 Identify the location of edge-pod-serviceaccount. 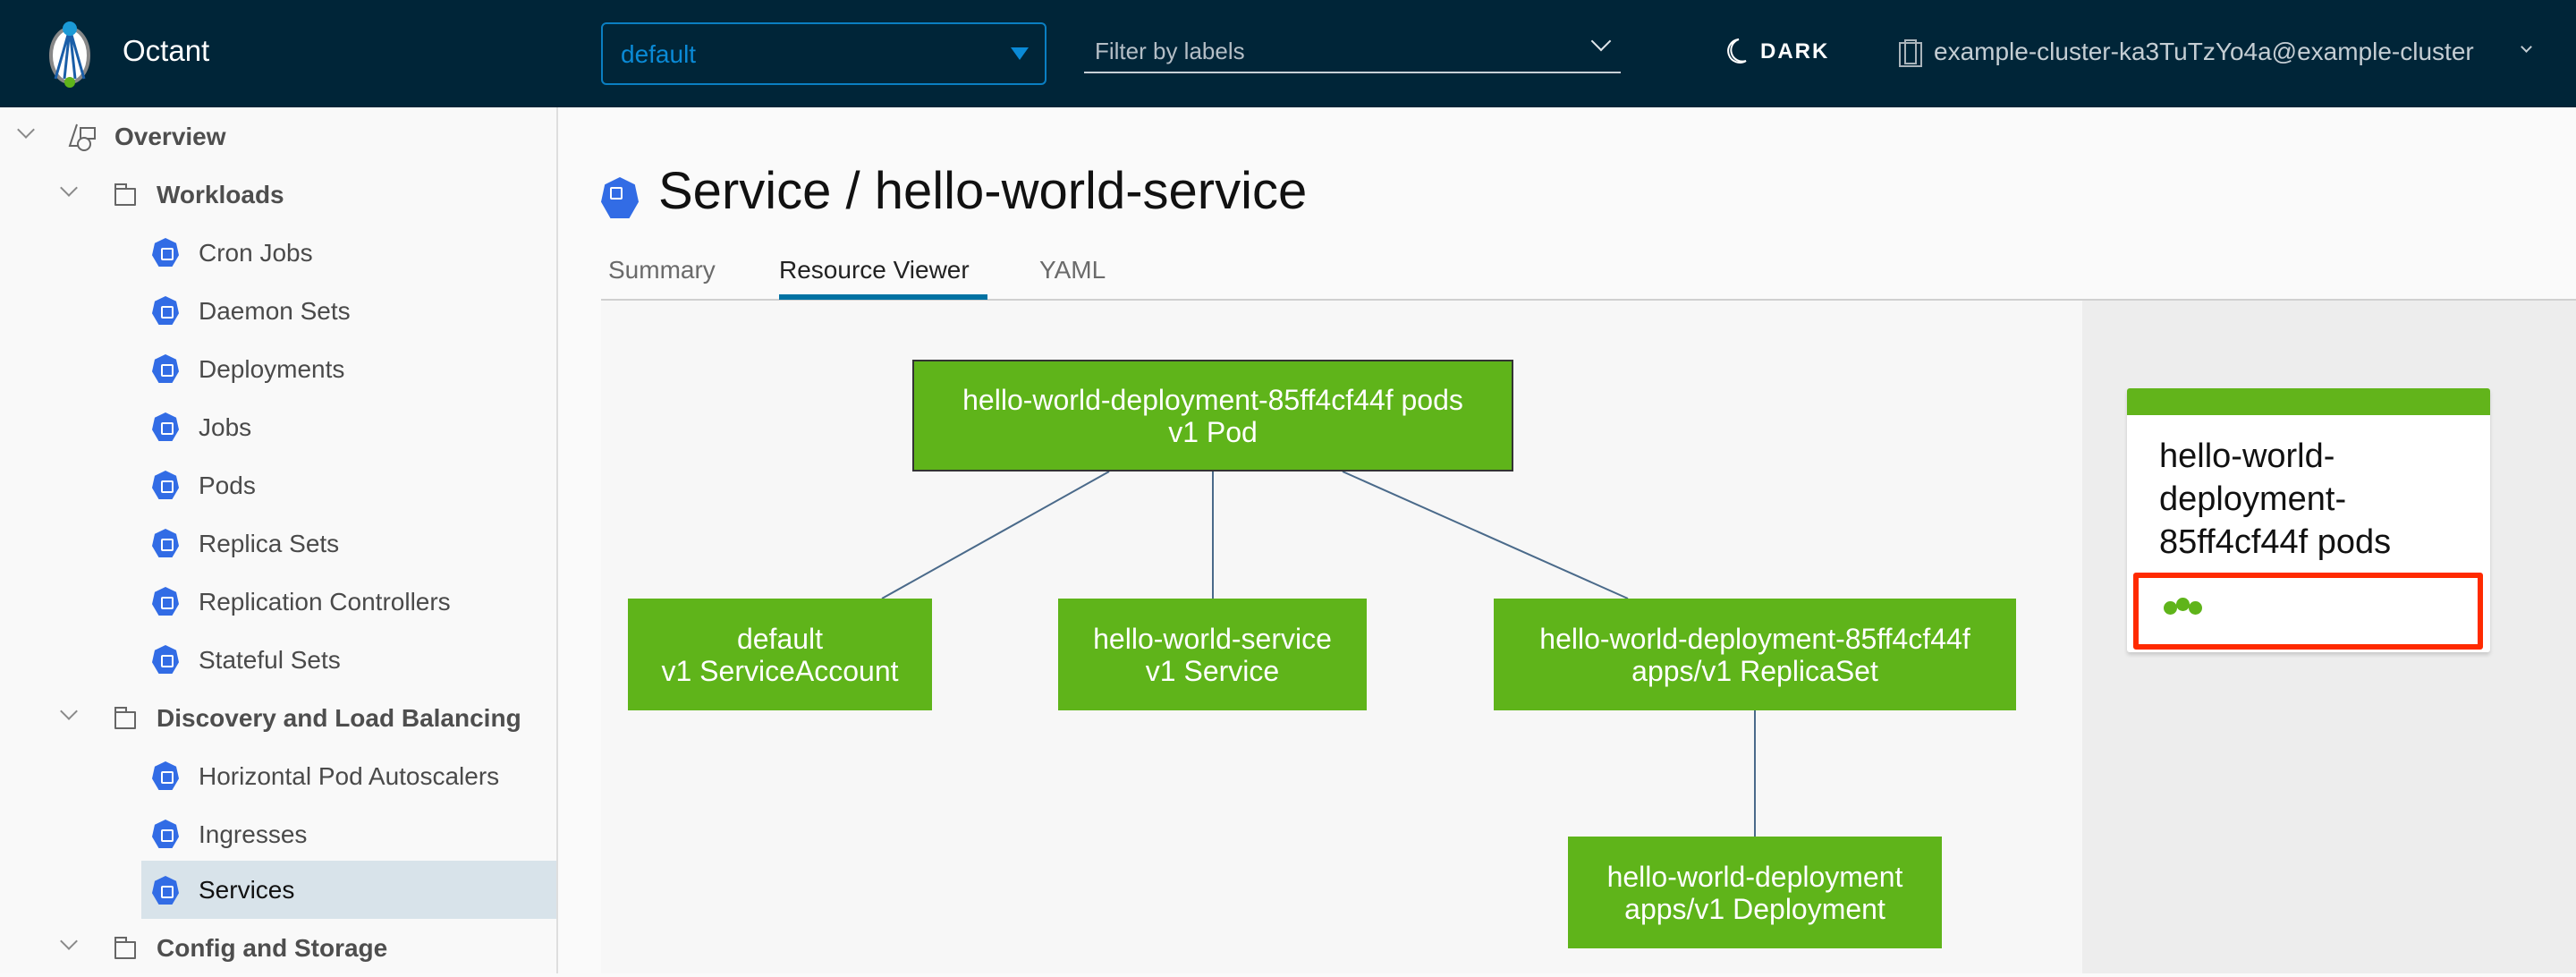
(995, 535).